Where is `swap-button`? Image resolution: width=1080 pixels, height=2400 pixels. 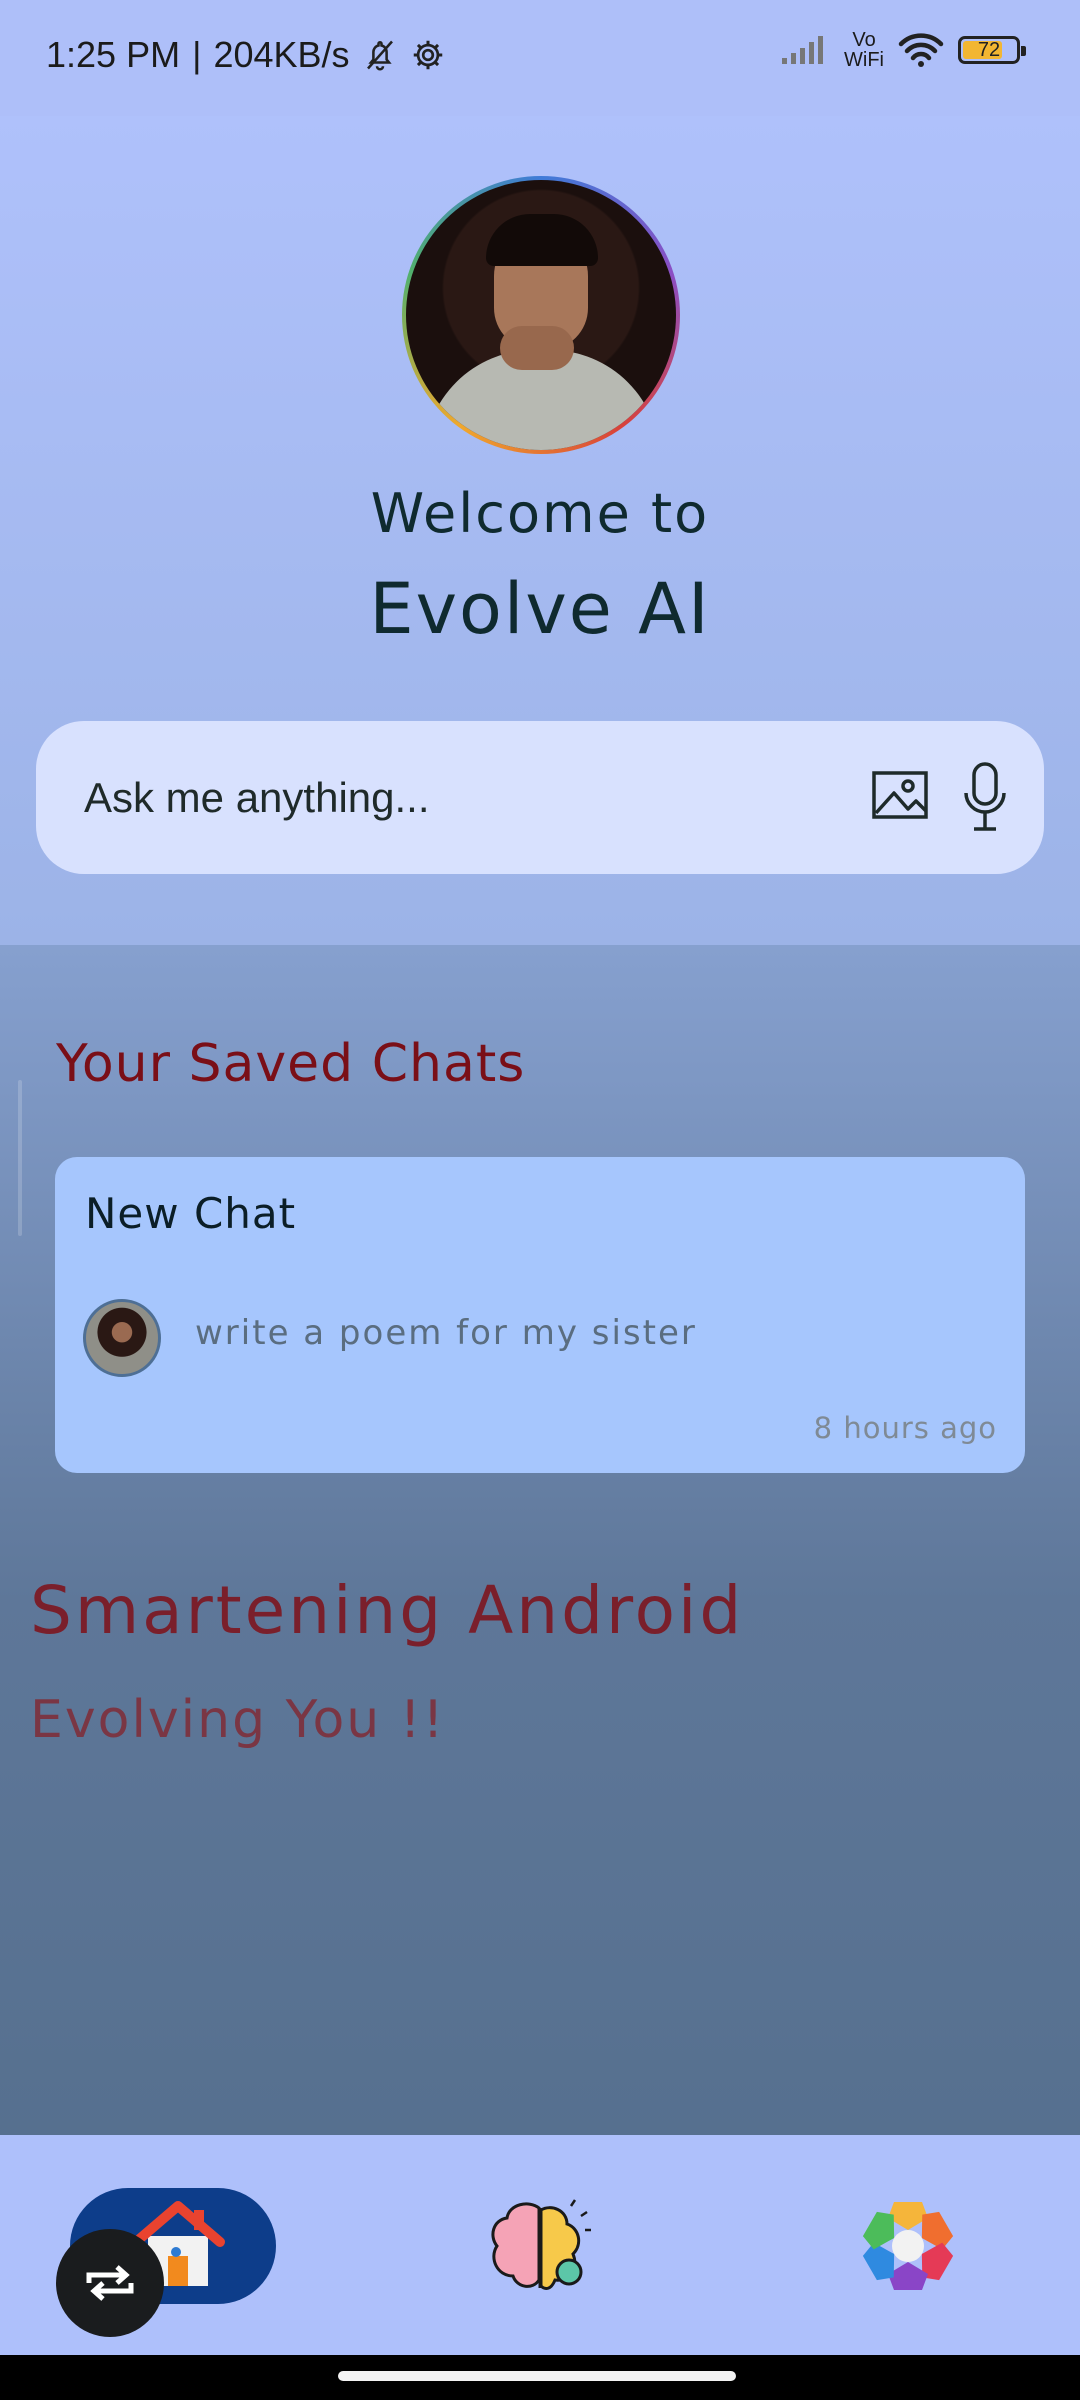 swap-button is located at coordinates (110, 2283).